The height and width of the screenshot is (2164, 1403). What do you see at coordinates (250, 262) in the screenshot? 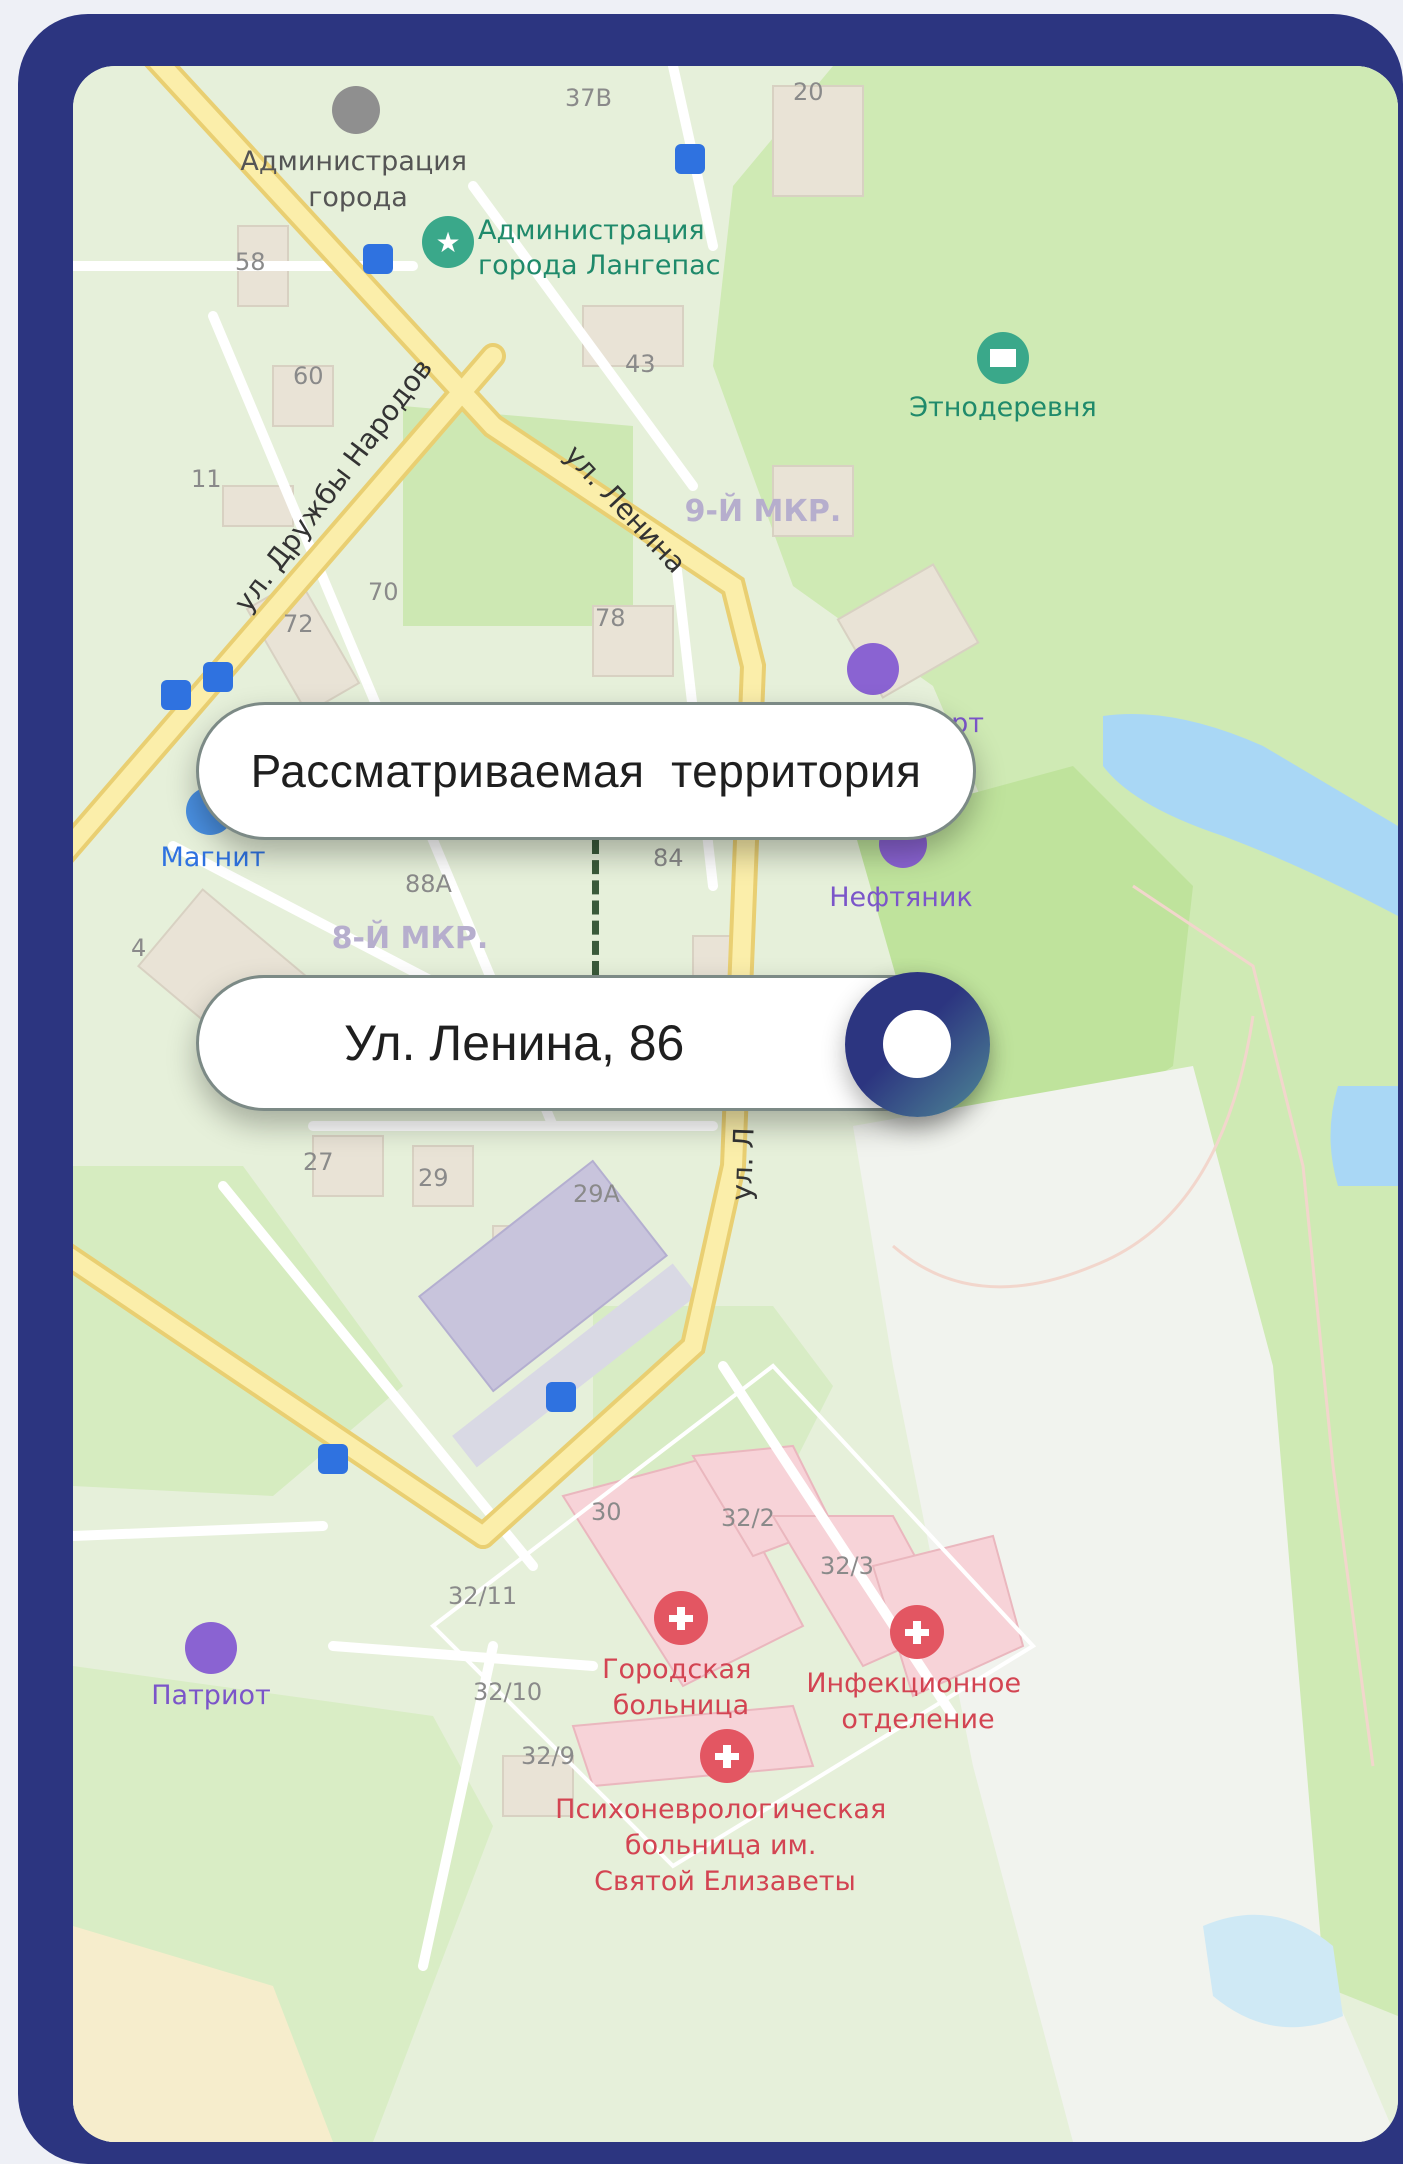
I see `house-number: 58` at bounding box center [250, 262].